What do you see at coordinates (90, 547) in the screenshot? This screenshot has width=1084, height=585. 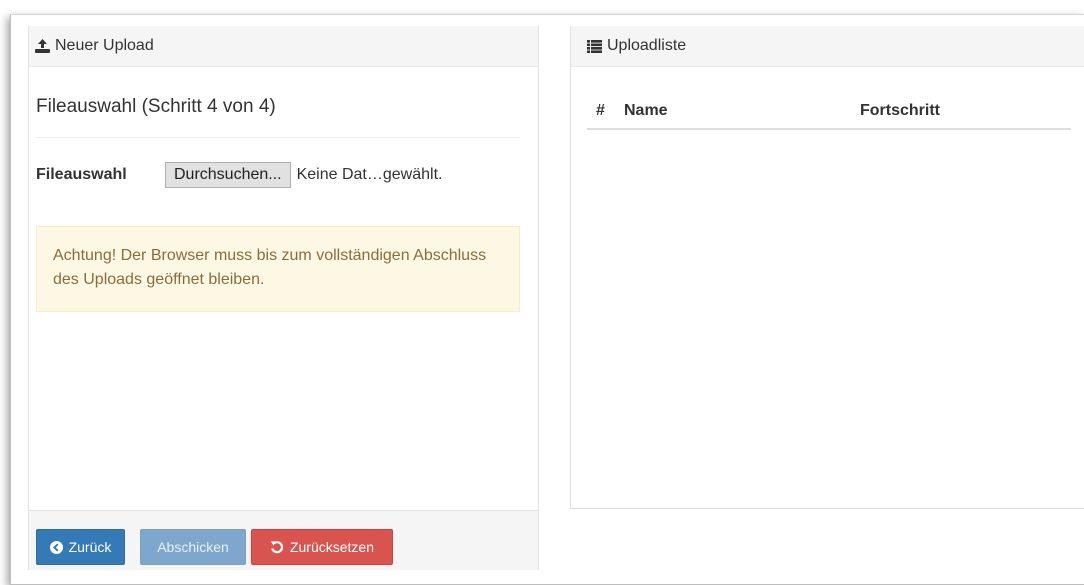 I see `back-button-label: Zurück` at bounding box center [90, 547].